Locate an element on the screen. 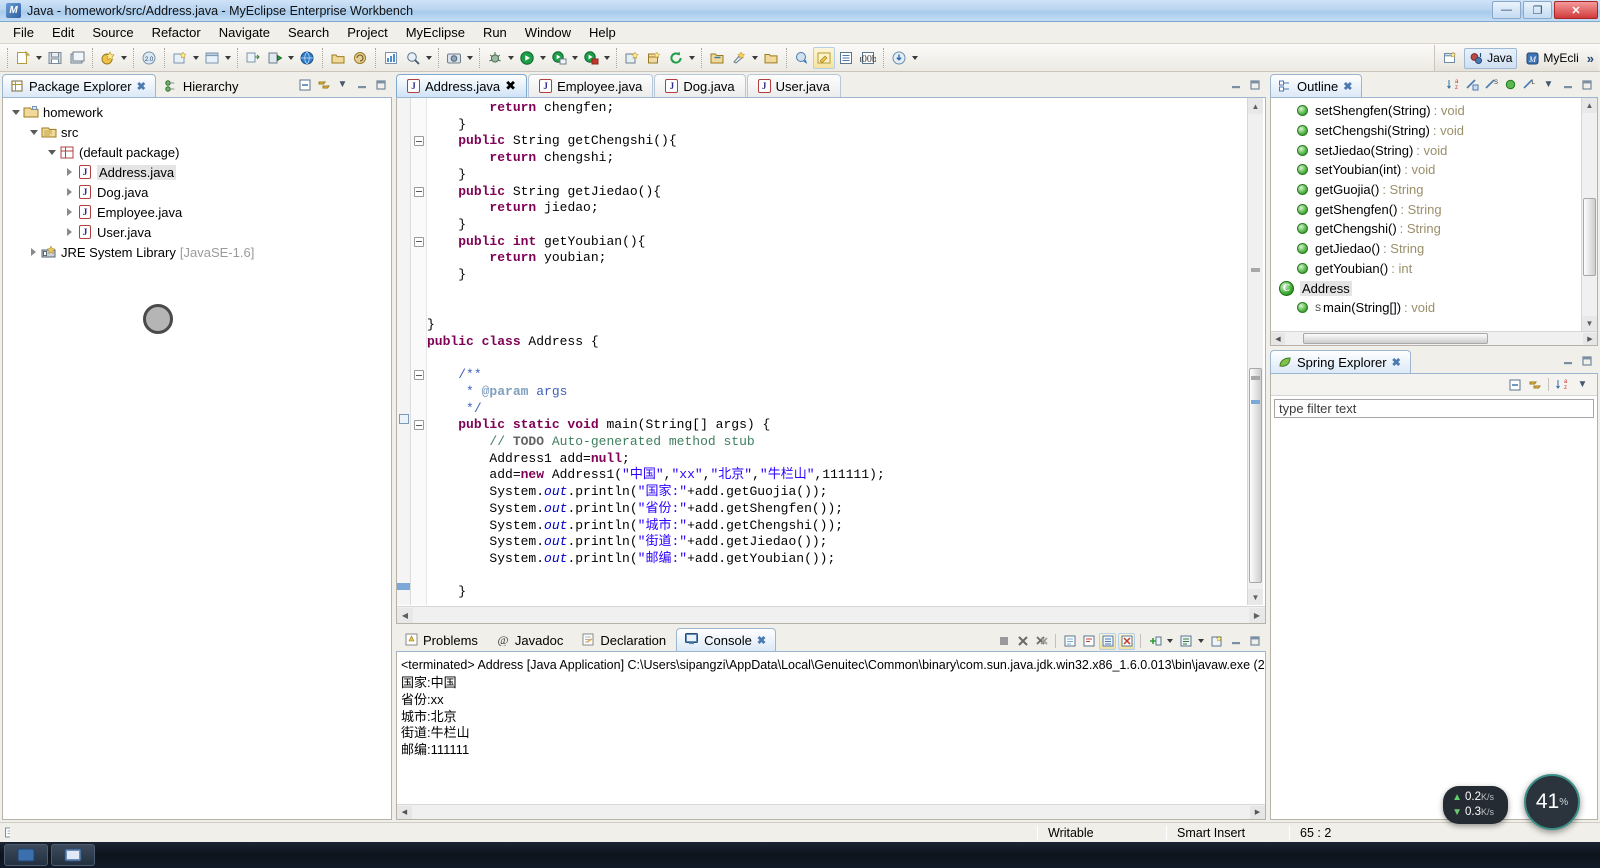  menu-project: Project is located at coordinates (367, 32).